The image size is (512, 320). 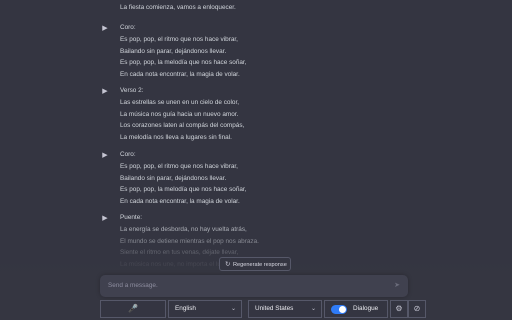 I want to click on toggle-knob, so click(x=342, y=309).